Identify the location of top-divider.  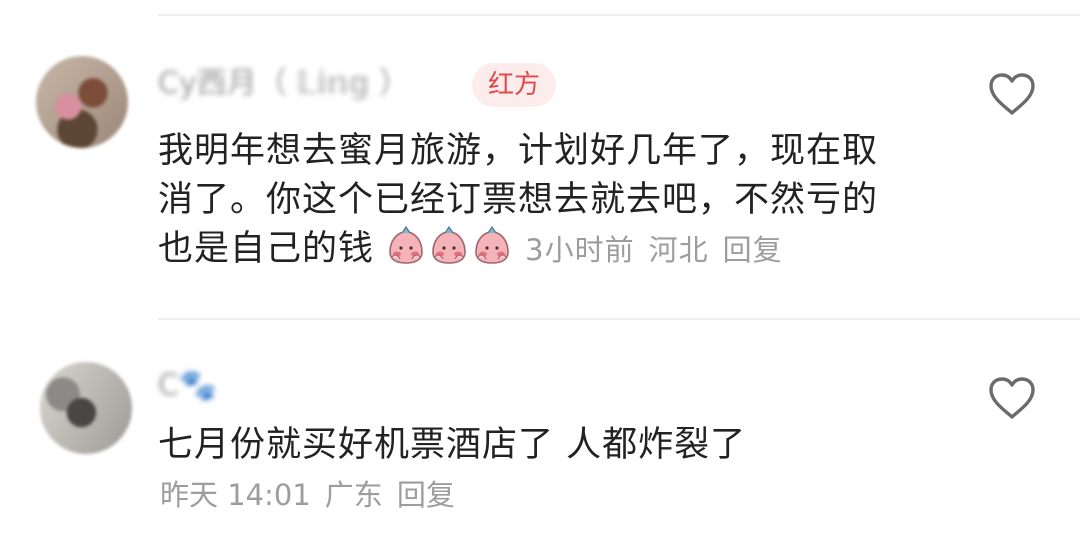
(619, 15).